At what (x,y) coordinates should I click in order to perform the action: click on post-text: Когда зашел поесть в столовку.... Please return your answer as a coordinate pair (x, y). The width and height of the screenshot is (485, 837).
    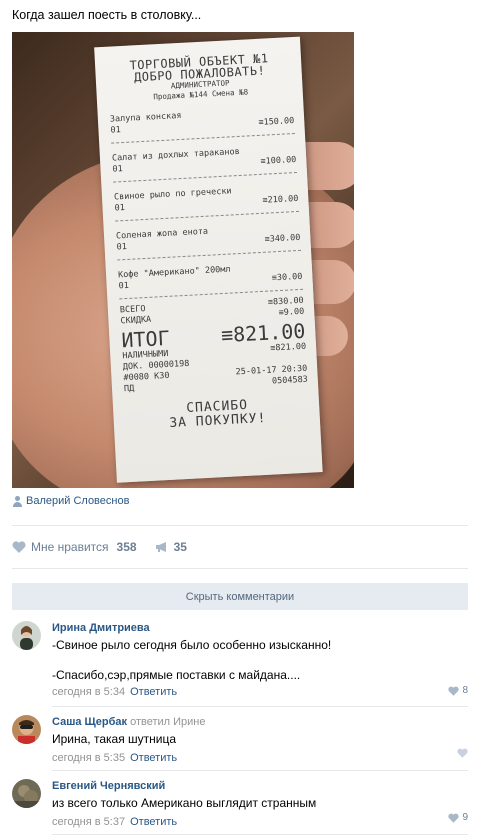
    Looking at the image, I should click on (107, 15).